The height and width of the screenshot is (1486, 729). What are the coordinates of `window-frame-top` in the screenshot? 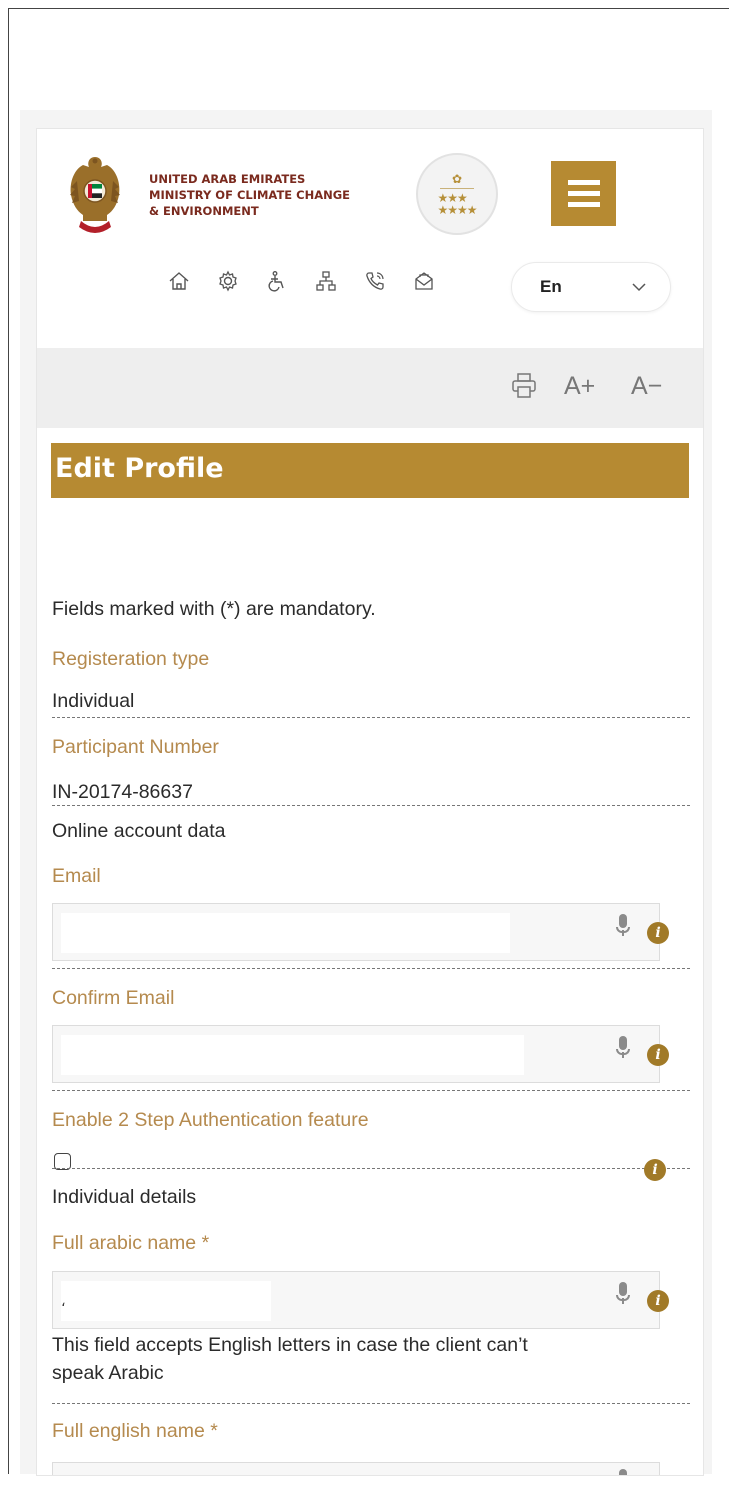 It's located at (368, 8).